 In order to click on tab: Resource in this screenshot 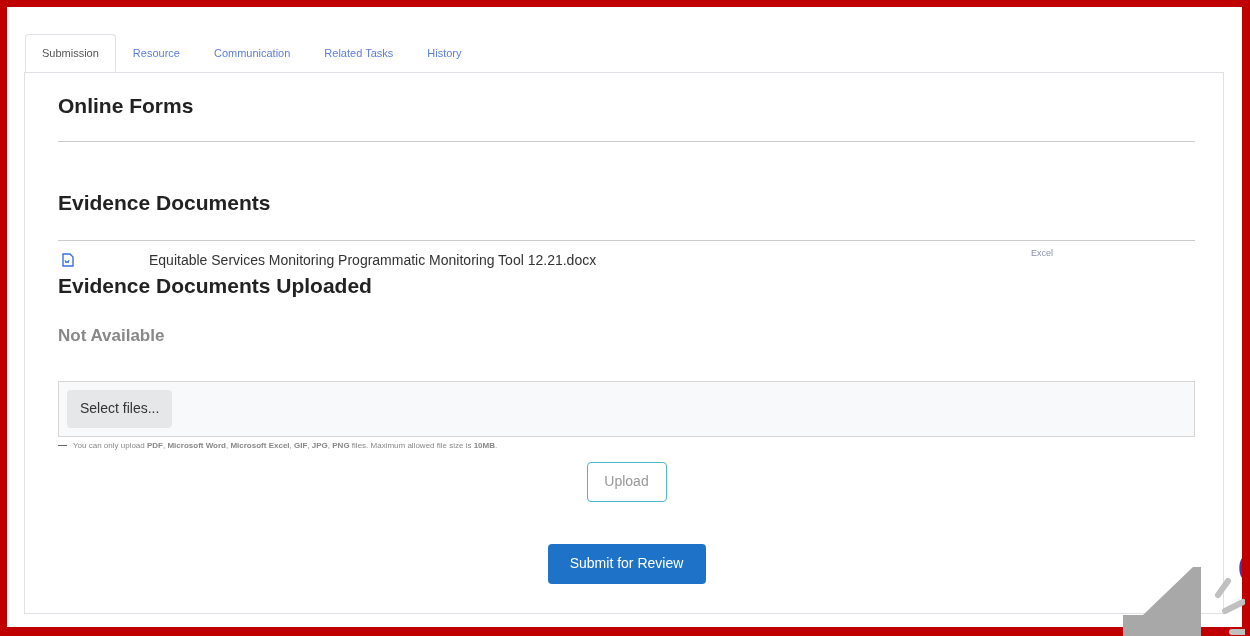, I will do `click(156, 53)`.